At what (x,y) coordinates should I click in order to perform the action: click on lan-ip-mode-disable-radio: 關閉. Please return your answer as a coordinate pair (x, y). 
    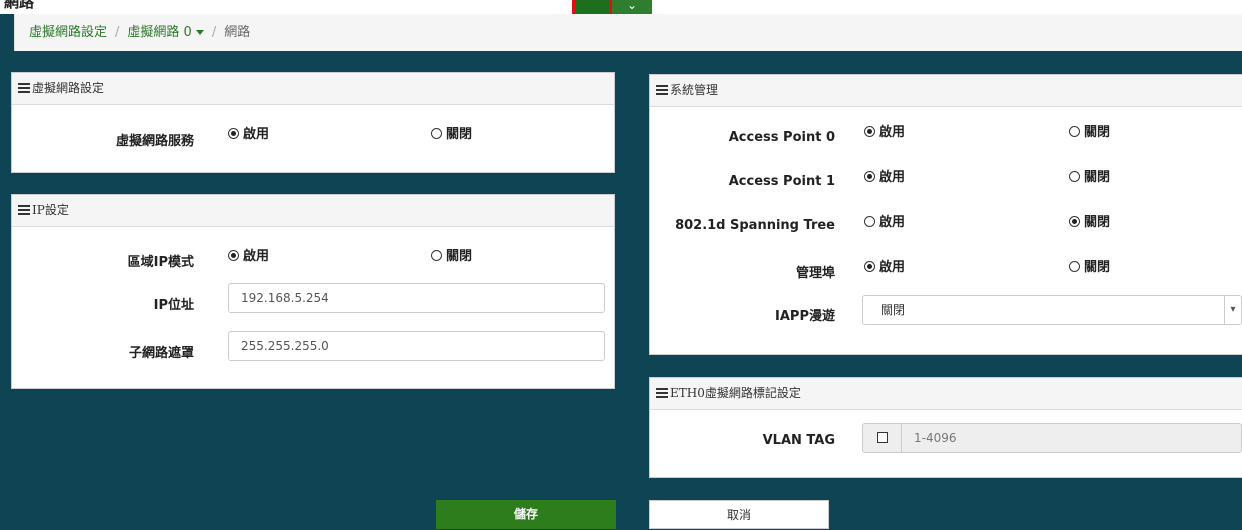
    Looking at the image, I should click on (451, 254).